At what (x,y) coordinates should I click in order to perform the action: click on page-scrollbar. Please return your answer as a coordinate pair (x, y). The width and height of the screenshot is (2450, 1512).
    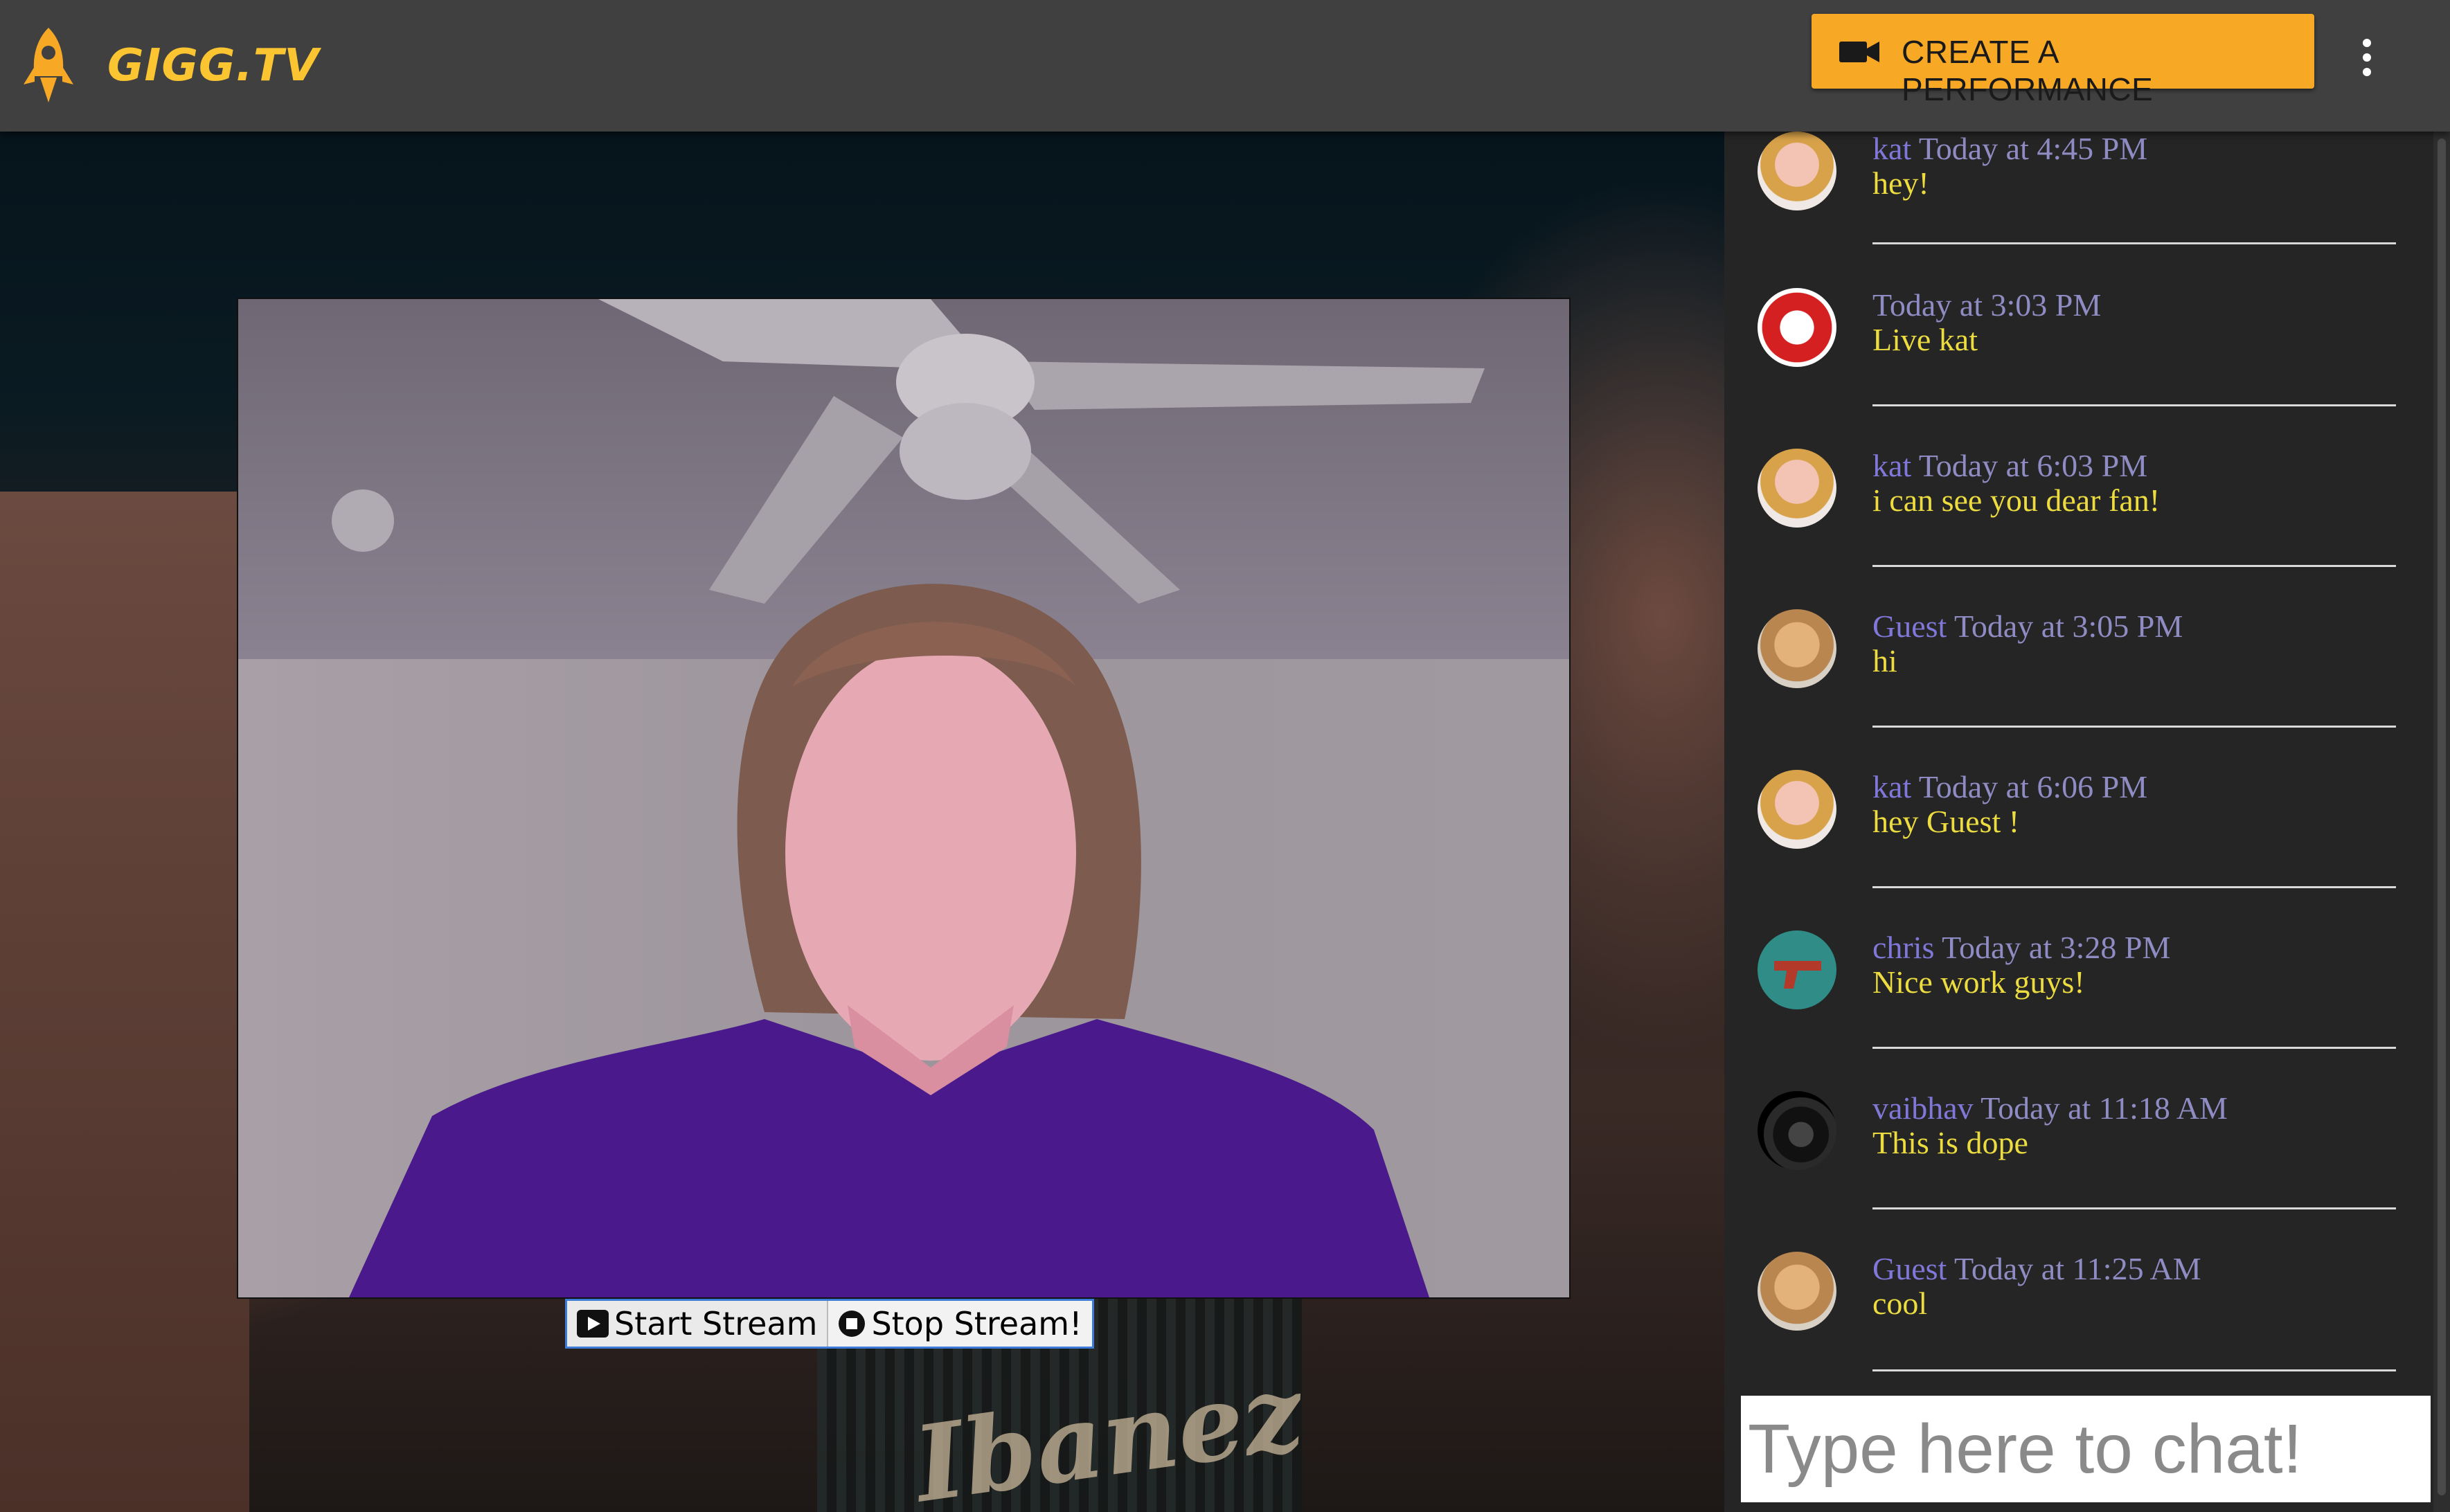
    Looking at the image, I should click on (2442, 756).